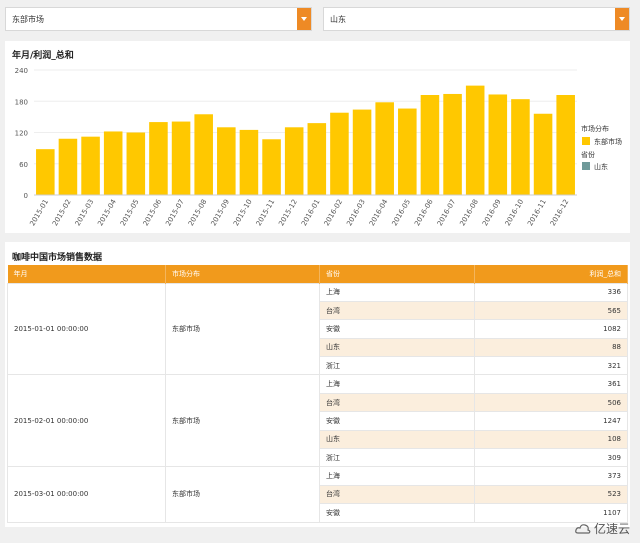 This screenshot has height=543, width=640. I want to click on cell-profit: 88, so click(551, 347).